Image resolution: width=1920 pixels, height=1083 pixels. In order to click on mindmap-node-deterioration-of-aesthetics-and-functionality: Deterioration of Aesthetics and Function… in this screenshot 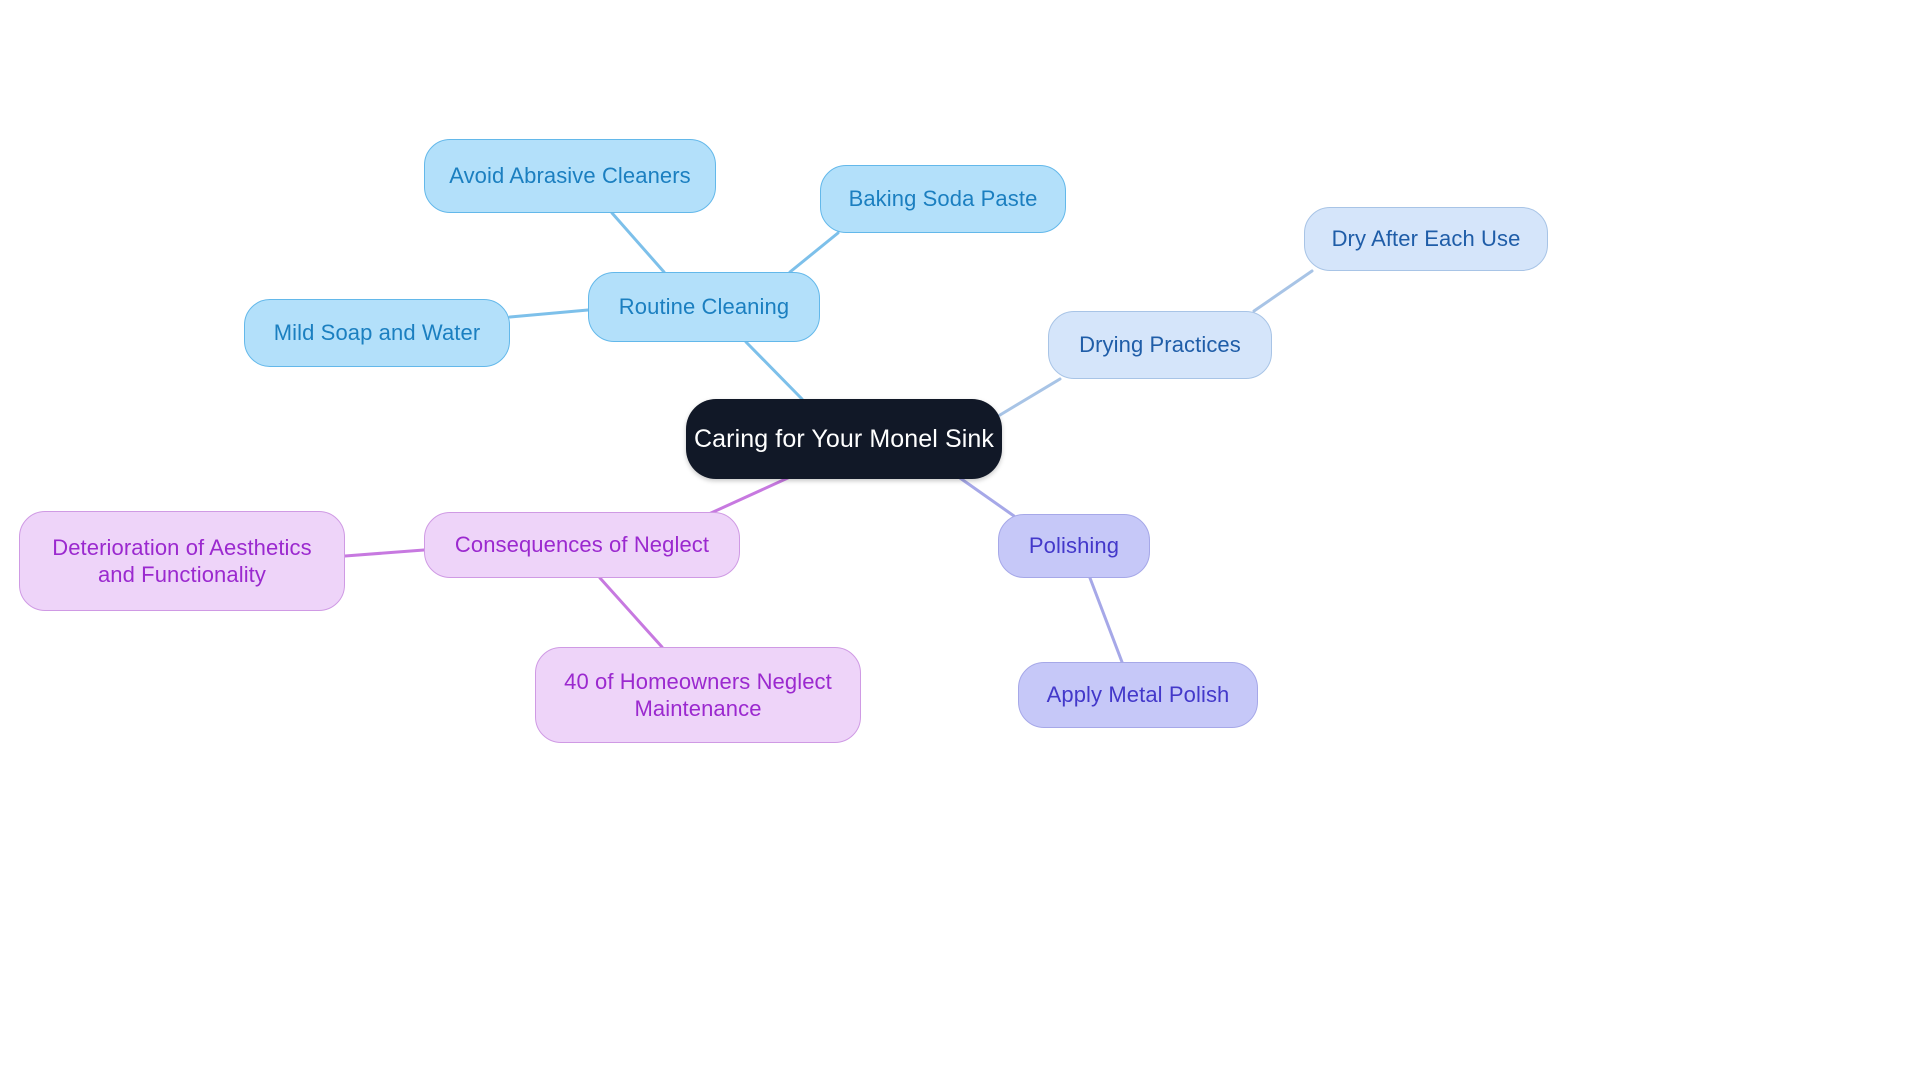, I will do `click(182, 561)`.